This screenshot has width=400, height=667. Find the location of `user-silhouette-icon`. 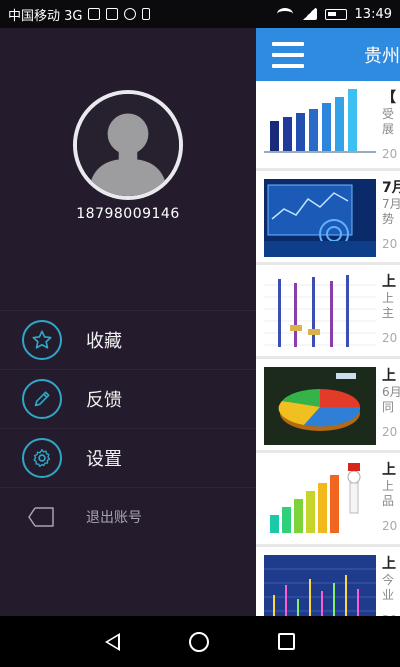

user-silhouette-icon is located at coordinates (128, 145).